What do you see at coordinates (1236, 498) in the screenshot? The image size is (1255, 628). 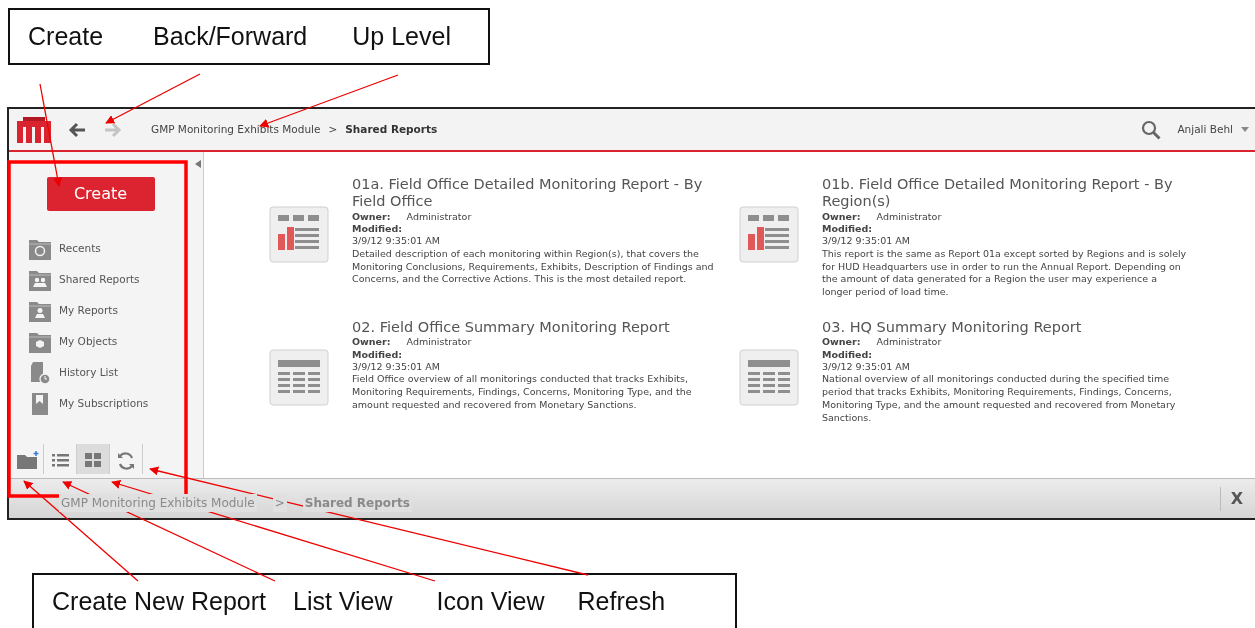 I see `close-button: X` at bounding box center [1236, 498].